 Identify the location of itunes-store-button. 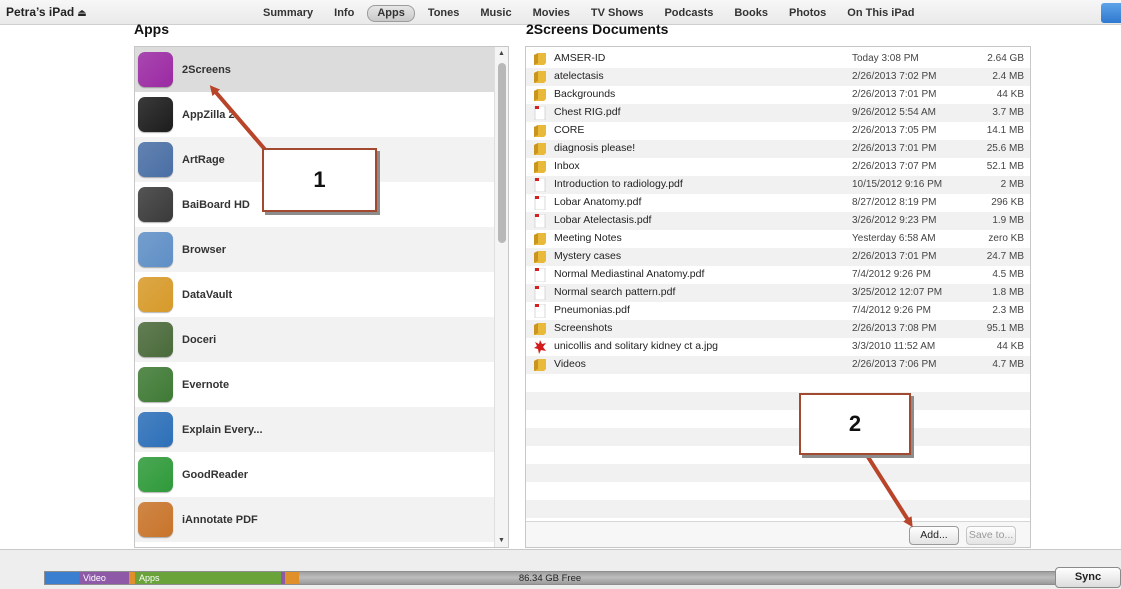
(1111, 13).